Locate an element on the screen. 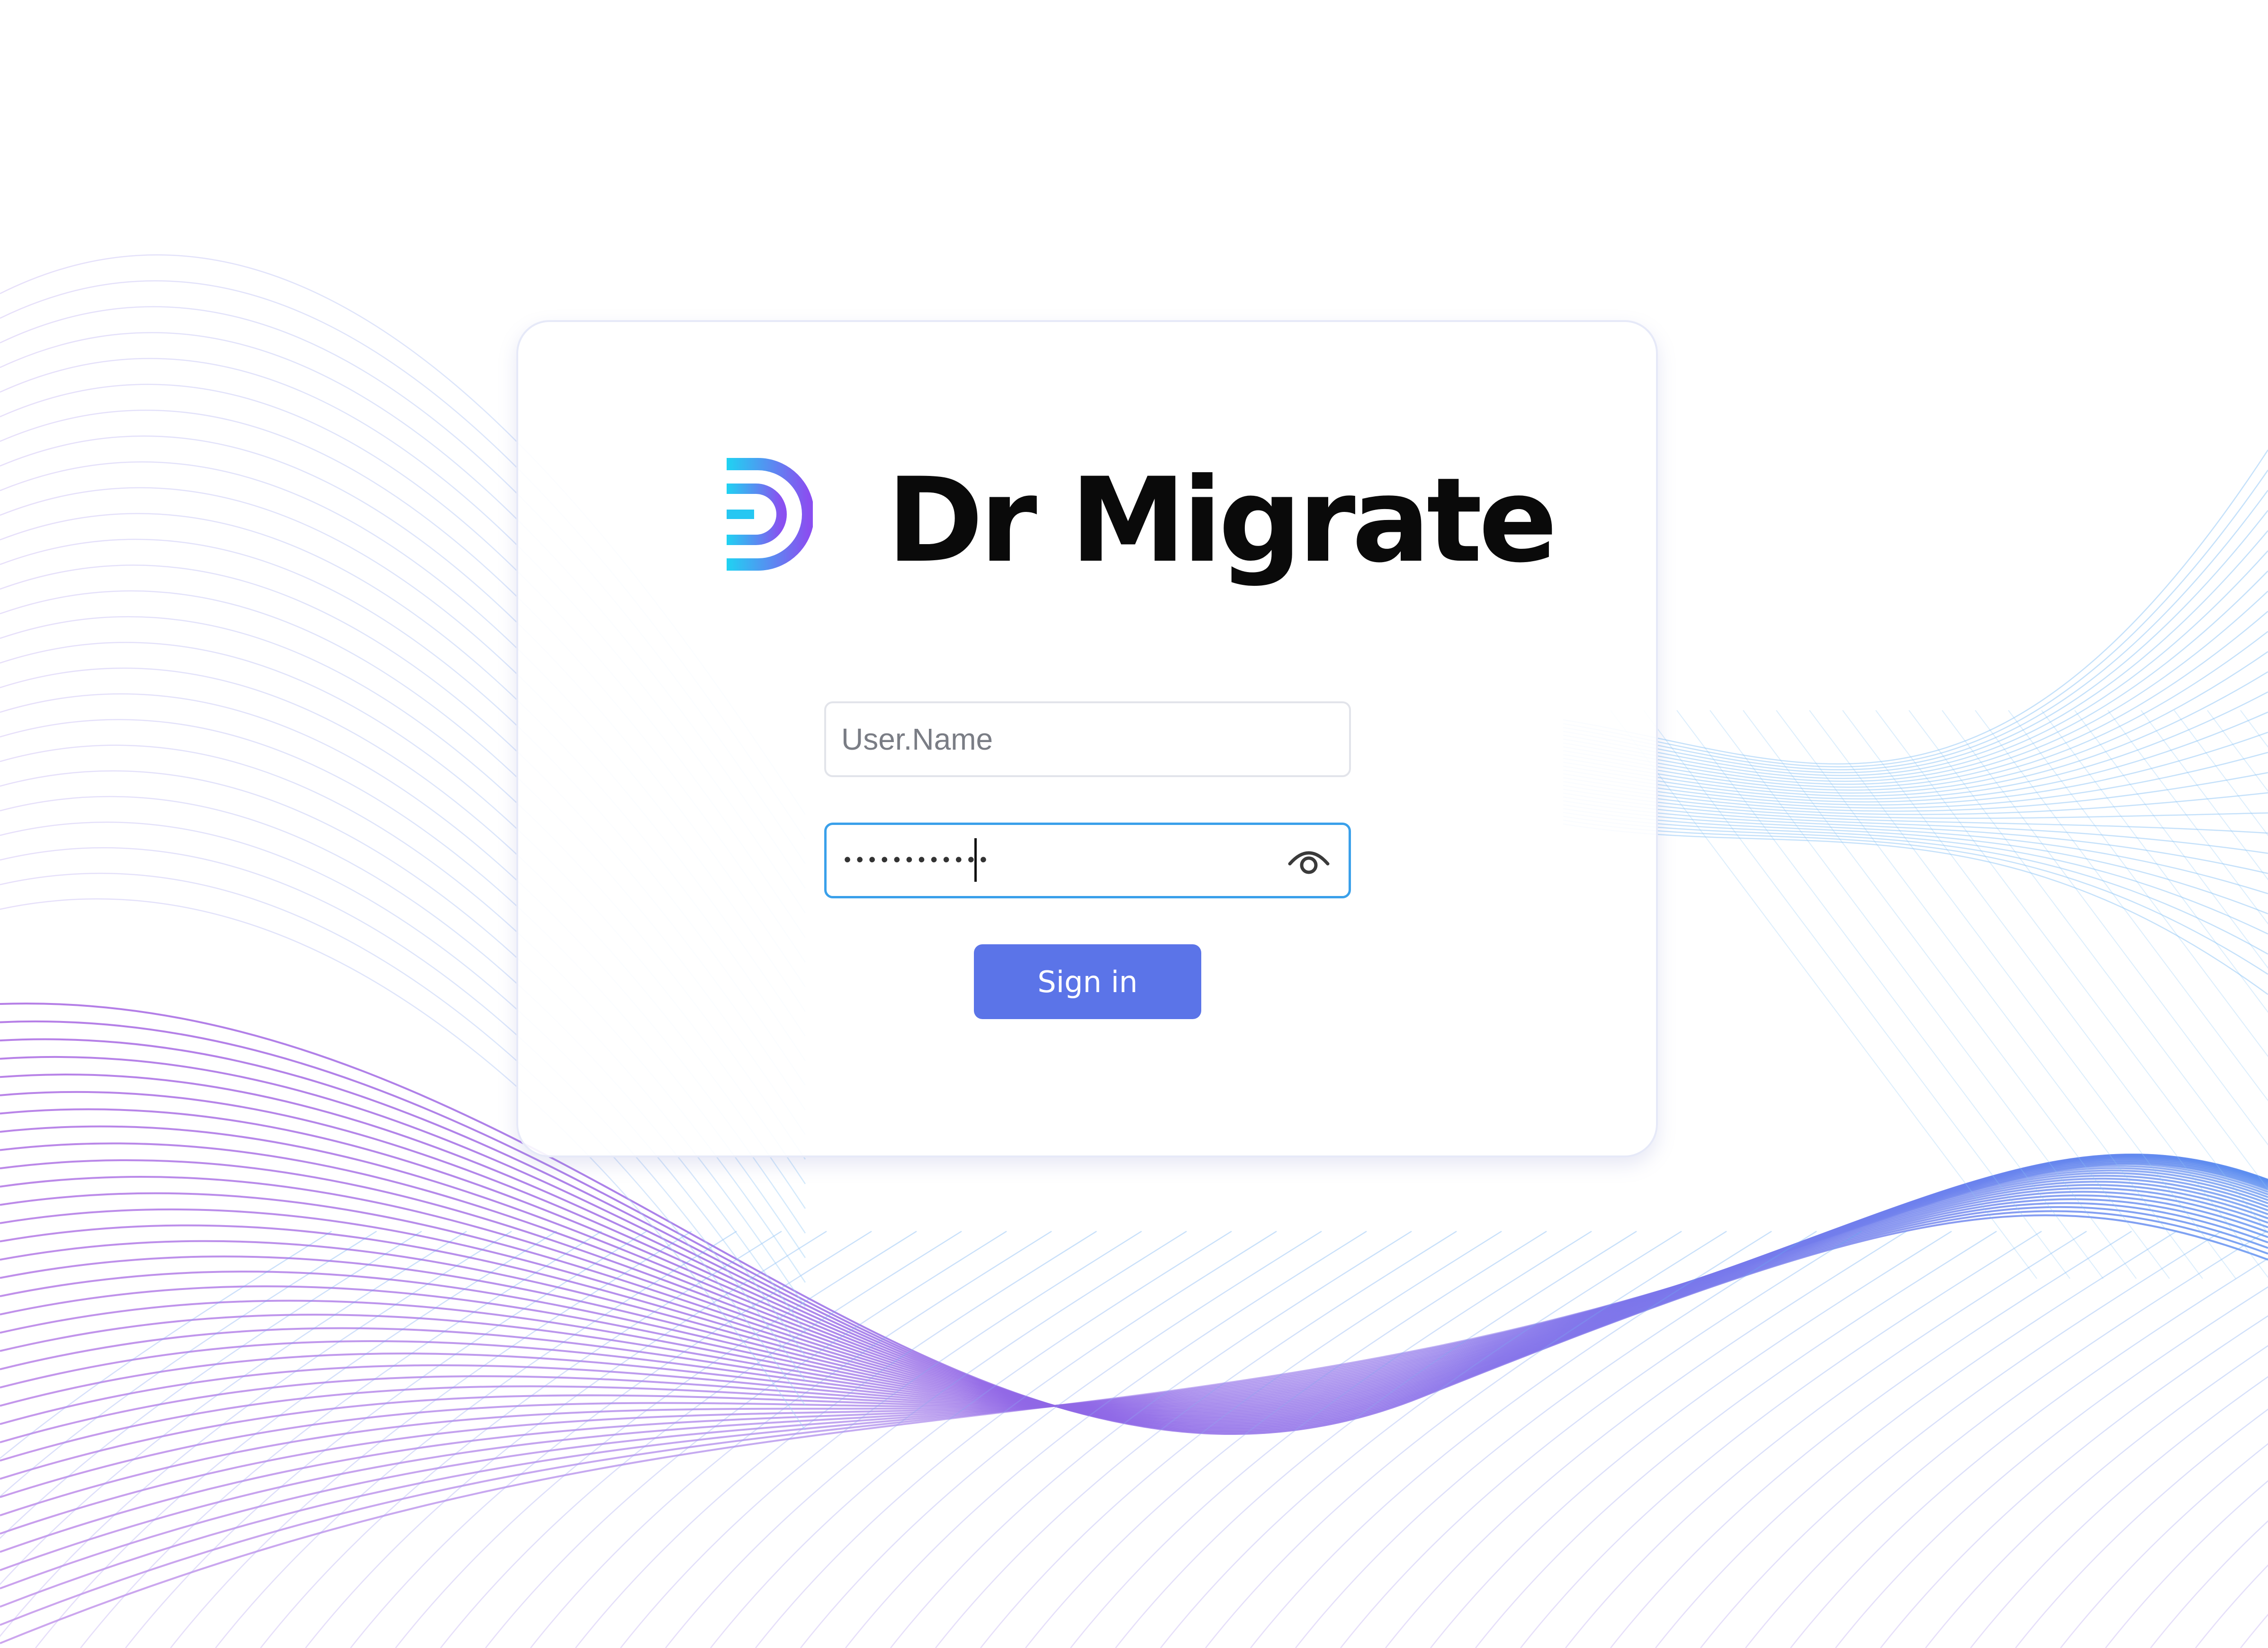 This screenshot has height=1648, width=2268. username-input is located at coordinates (1087, 739).